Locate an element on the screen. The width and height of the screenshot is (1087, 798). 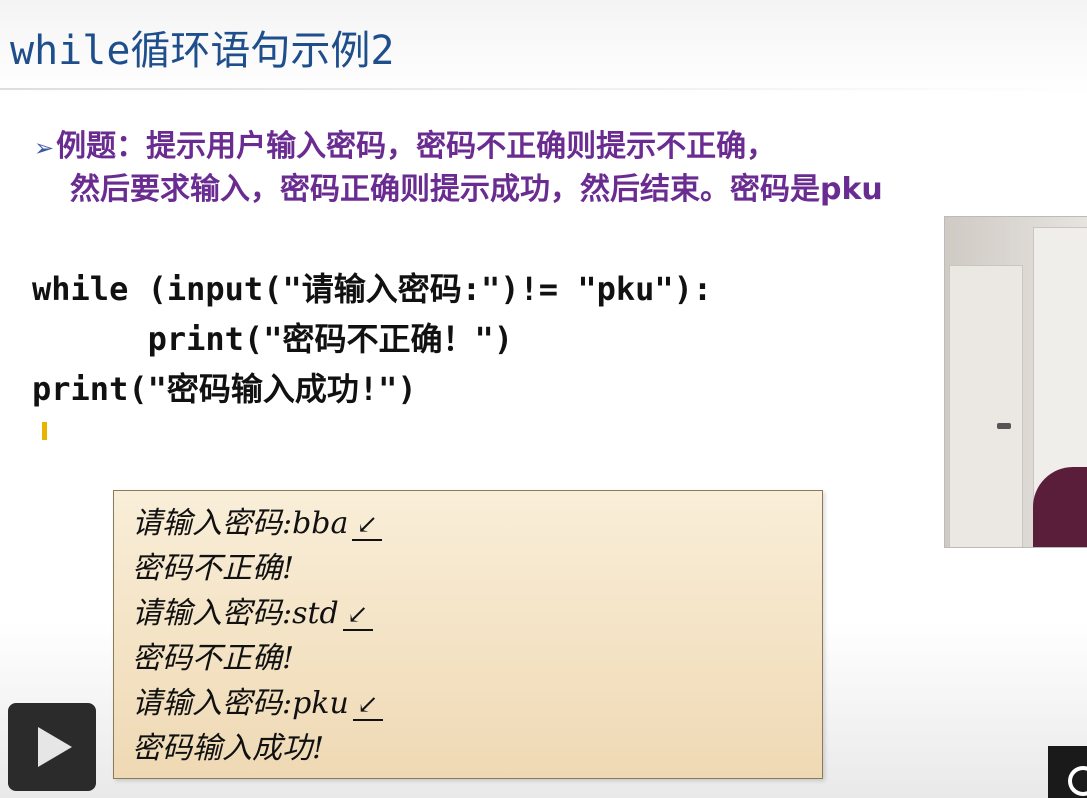
output-line-3: 请输入密码:std ↙ is located at coordinates (257, 613).